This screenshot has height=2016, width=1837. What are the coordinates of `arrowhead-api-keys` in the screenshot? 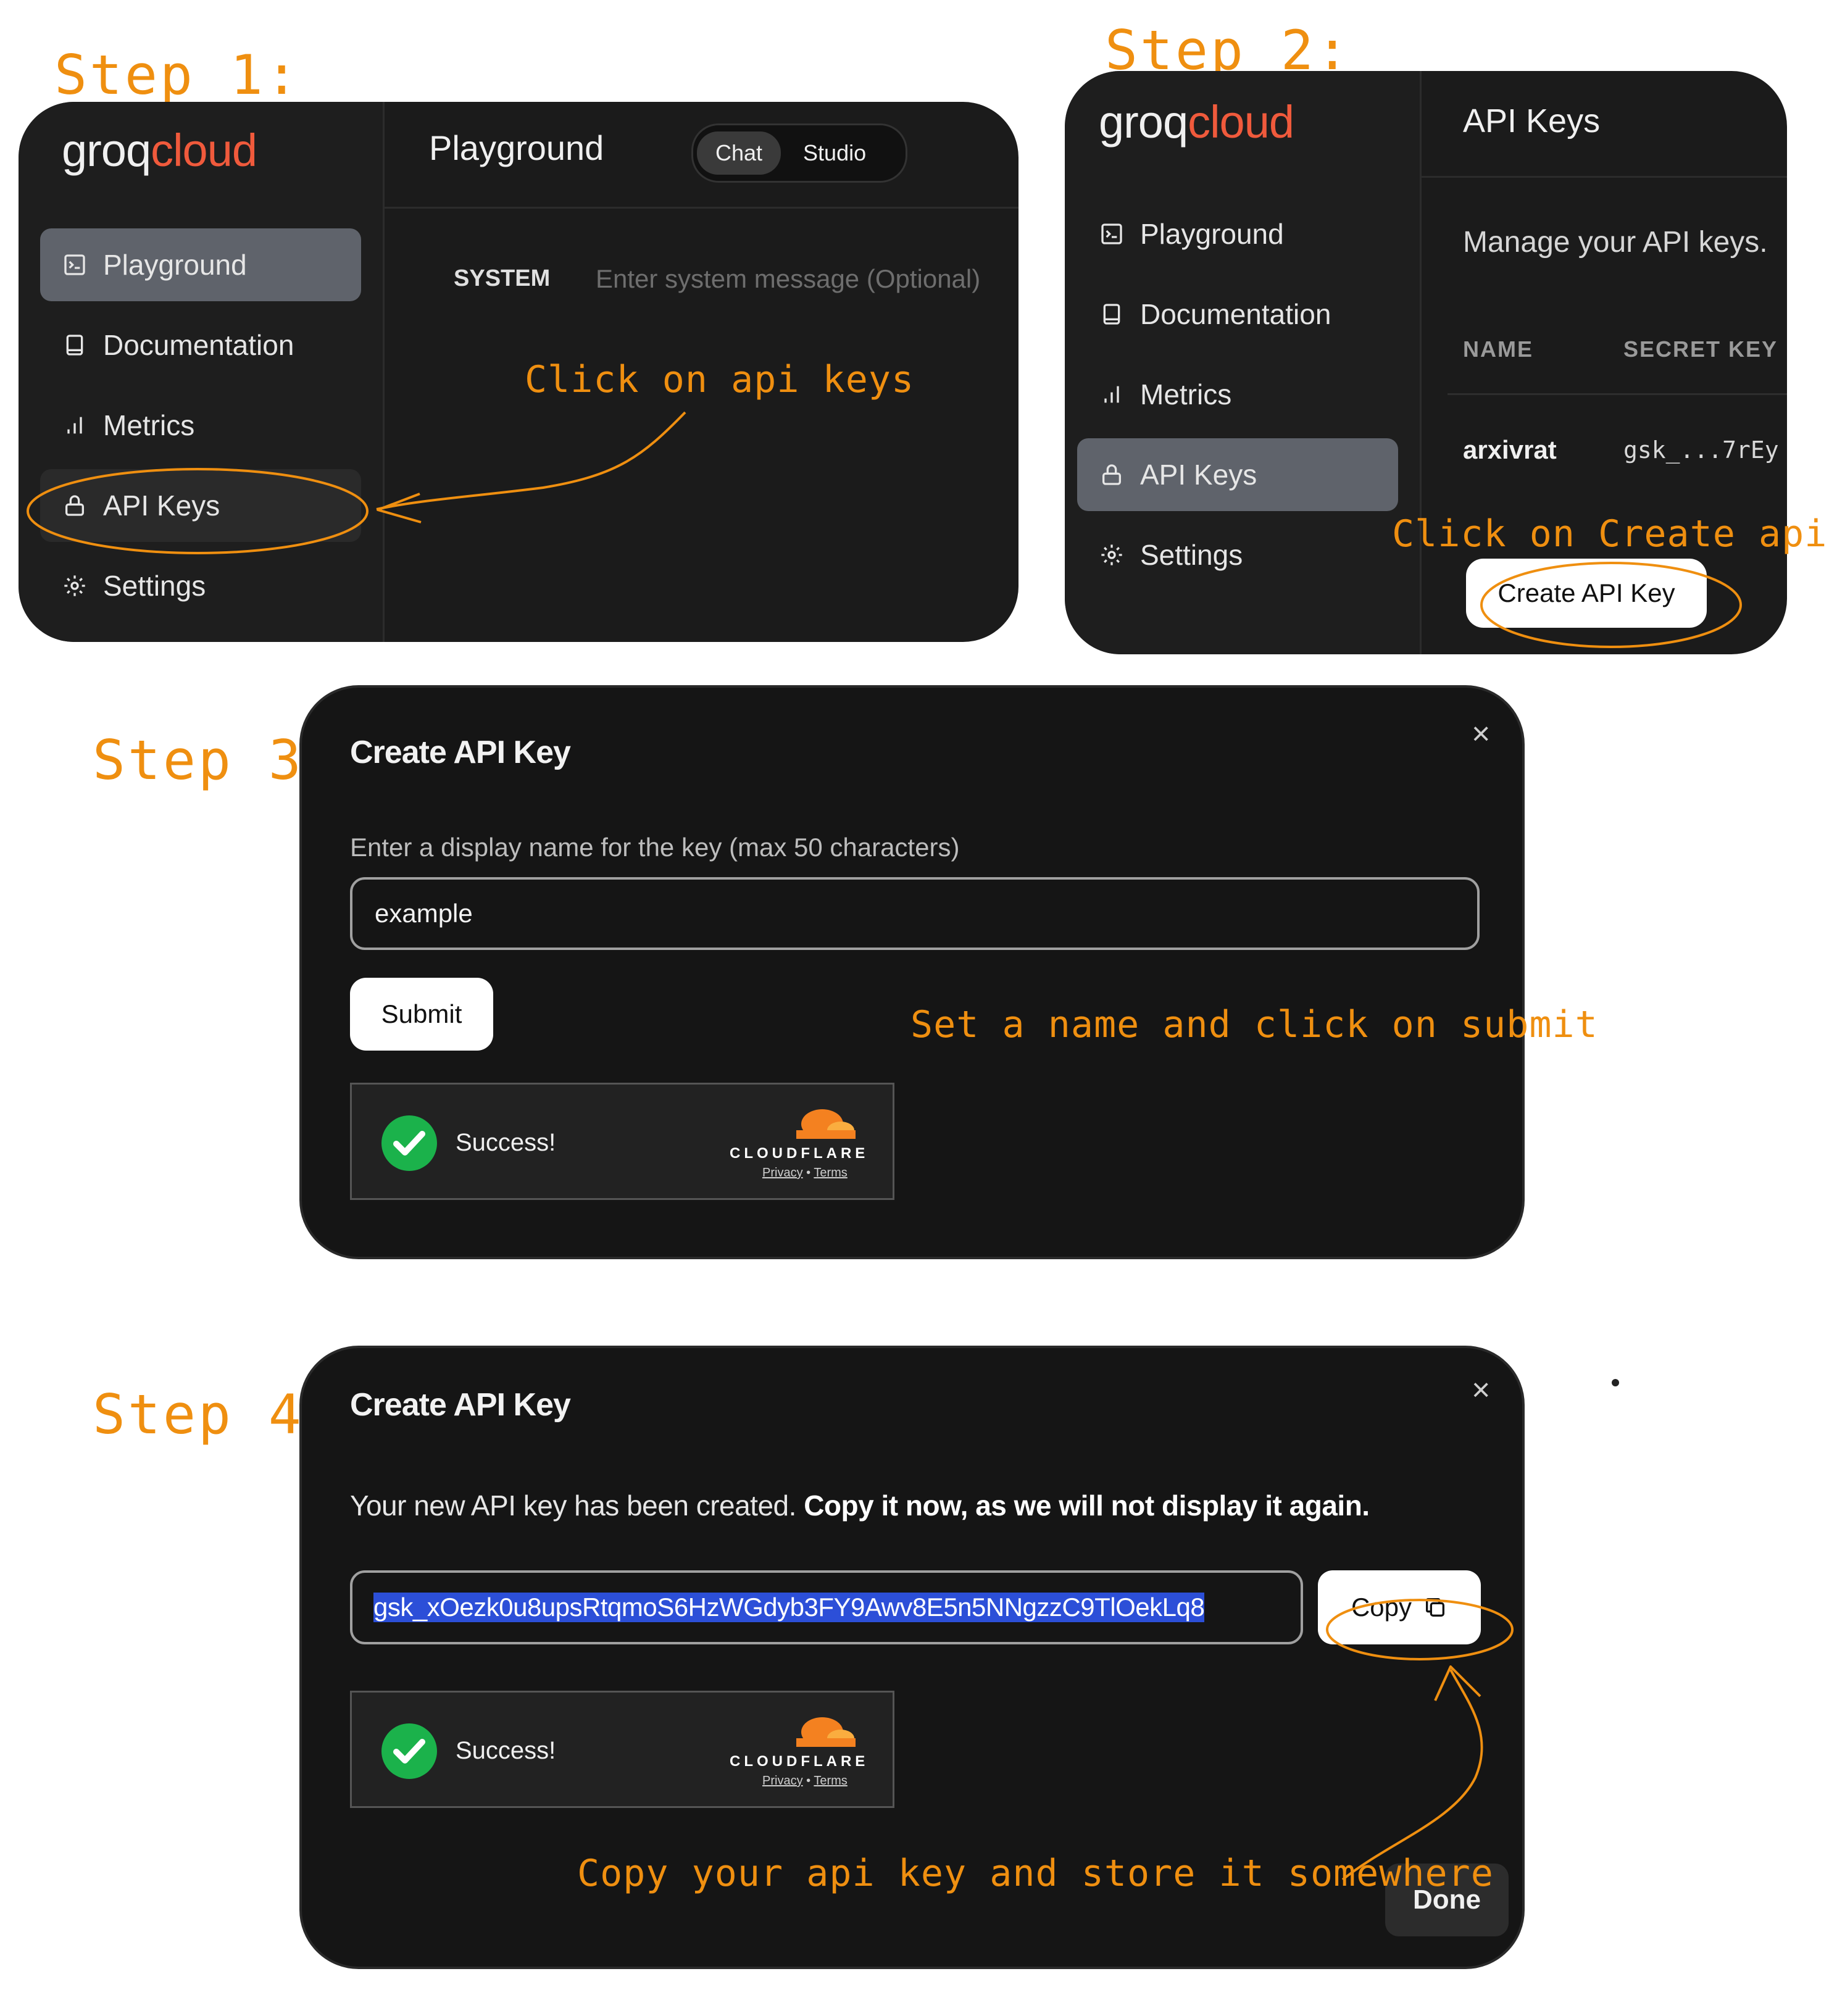 It's located at (399, 508).